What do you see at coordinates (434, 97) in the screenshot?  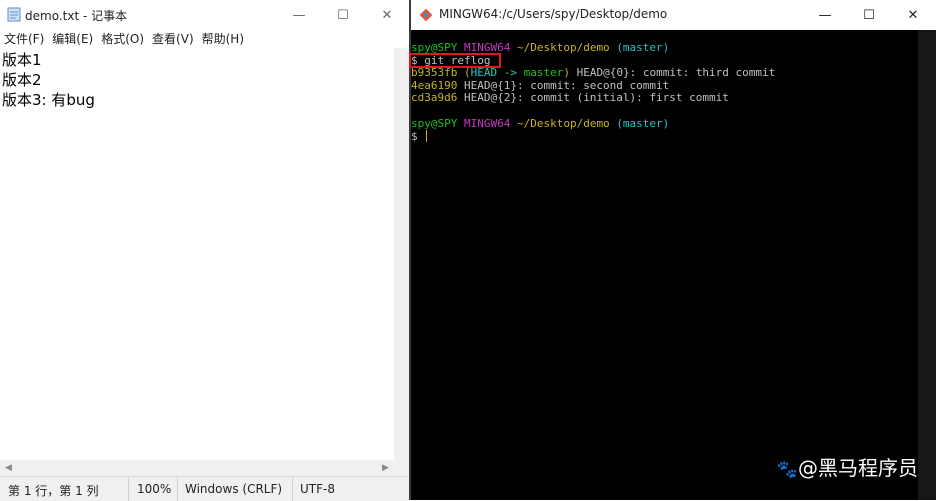 I see `commit-hash: cd3a9d6` at bounding box center [434, 97].